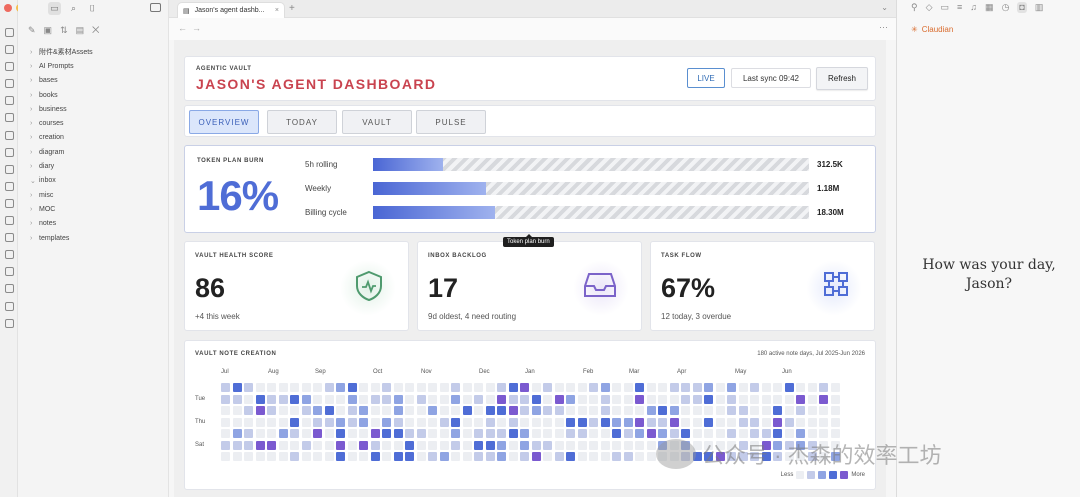 Image resolution: width=1080 pixels, height=497 pixels. I want to click on folder-item: › bases, so click(100, 81).